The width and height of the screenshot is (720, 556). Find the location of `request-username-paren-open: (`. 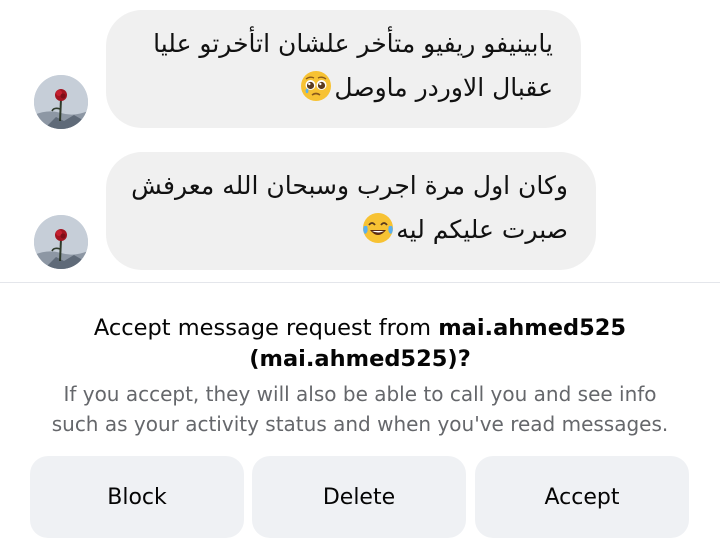

request-username-paren-open: ( is located at coordinates (254, 359).